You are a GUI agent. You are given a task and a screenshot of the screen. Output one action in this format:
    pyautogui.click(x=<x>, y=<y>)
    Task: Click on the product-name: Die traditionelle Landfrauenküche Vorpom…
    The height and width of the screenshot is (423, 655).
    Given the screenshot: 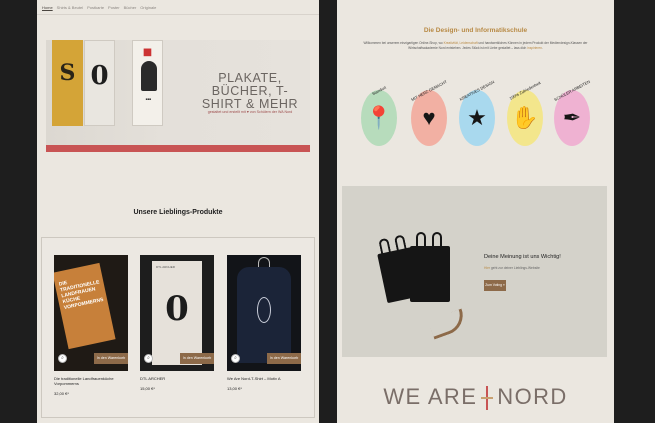 What is the action you would take?
    pyautogui.click(x=91, y=381)
    